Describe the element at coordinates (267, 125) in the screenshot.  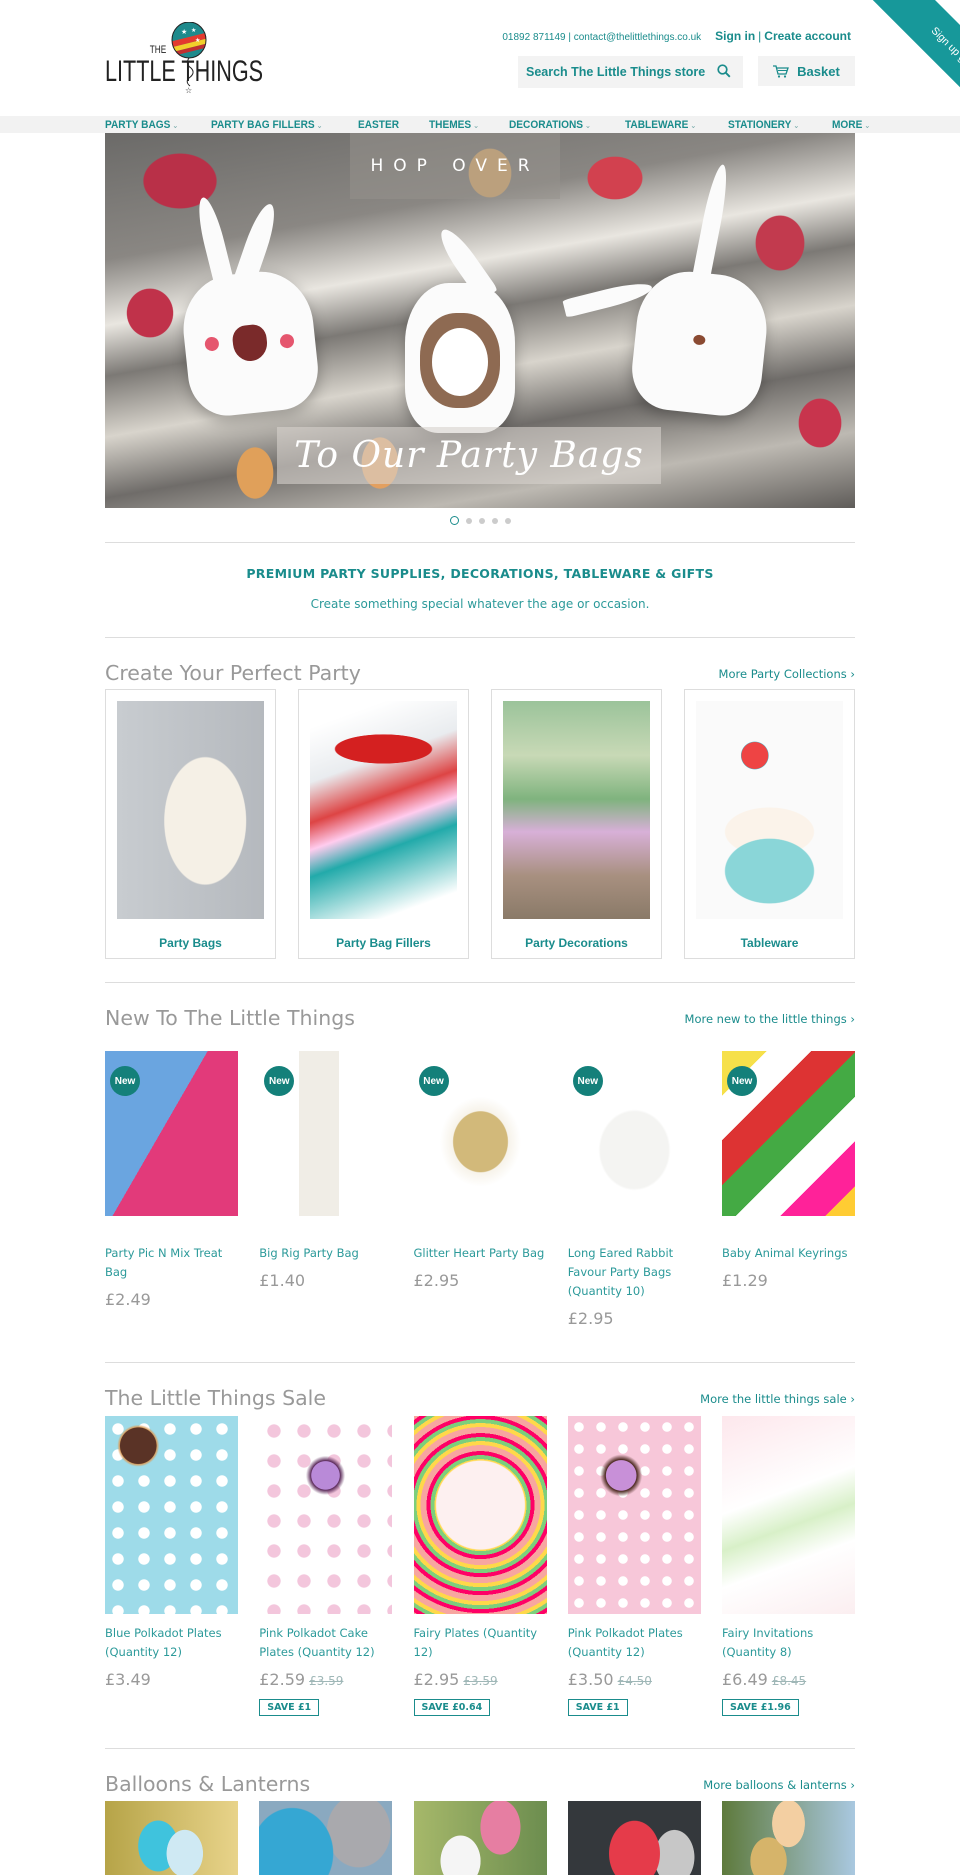
I see `nav-item-party-bag-fillers: PARTY BAG FILLERS ⌄` at that location.